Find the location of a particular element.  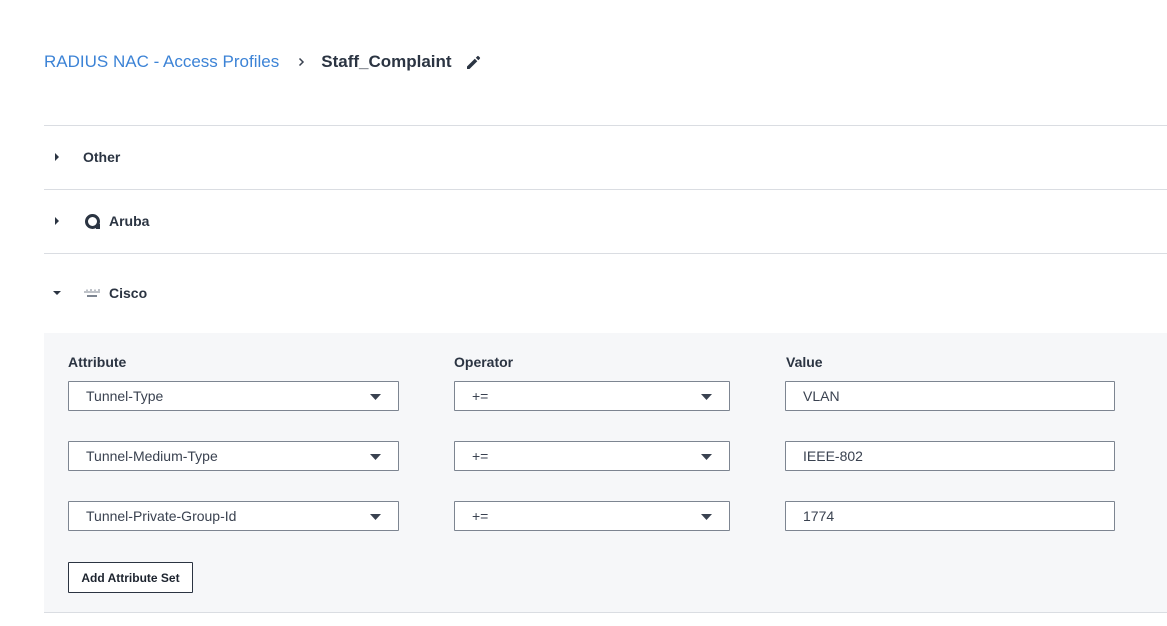

attribute-select: Tunnel-Type is located at coordinates (233, 396).